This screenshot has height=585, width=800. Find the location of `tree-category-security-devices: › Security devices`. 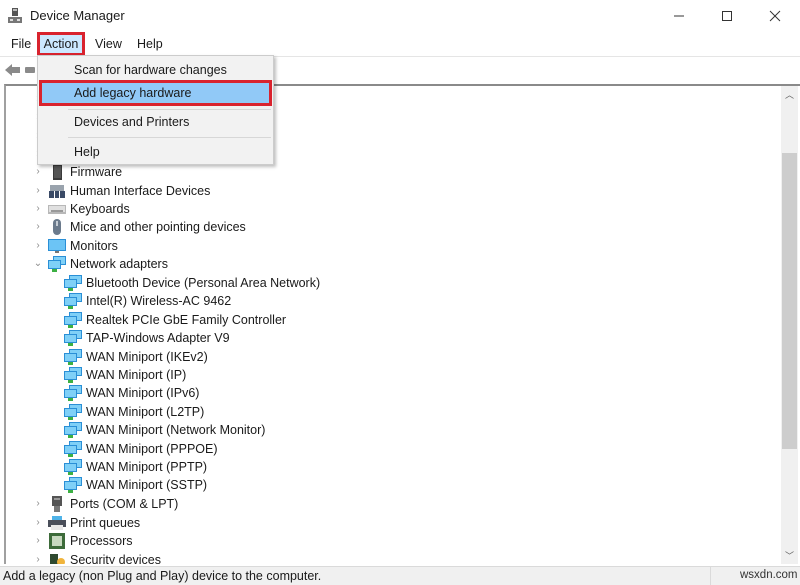

tree-category-security-devices: › Security devices is located at coordinates (96, 557).